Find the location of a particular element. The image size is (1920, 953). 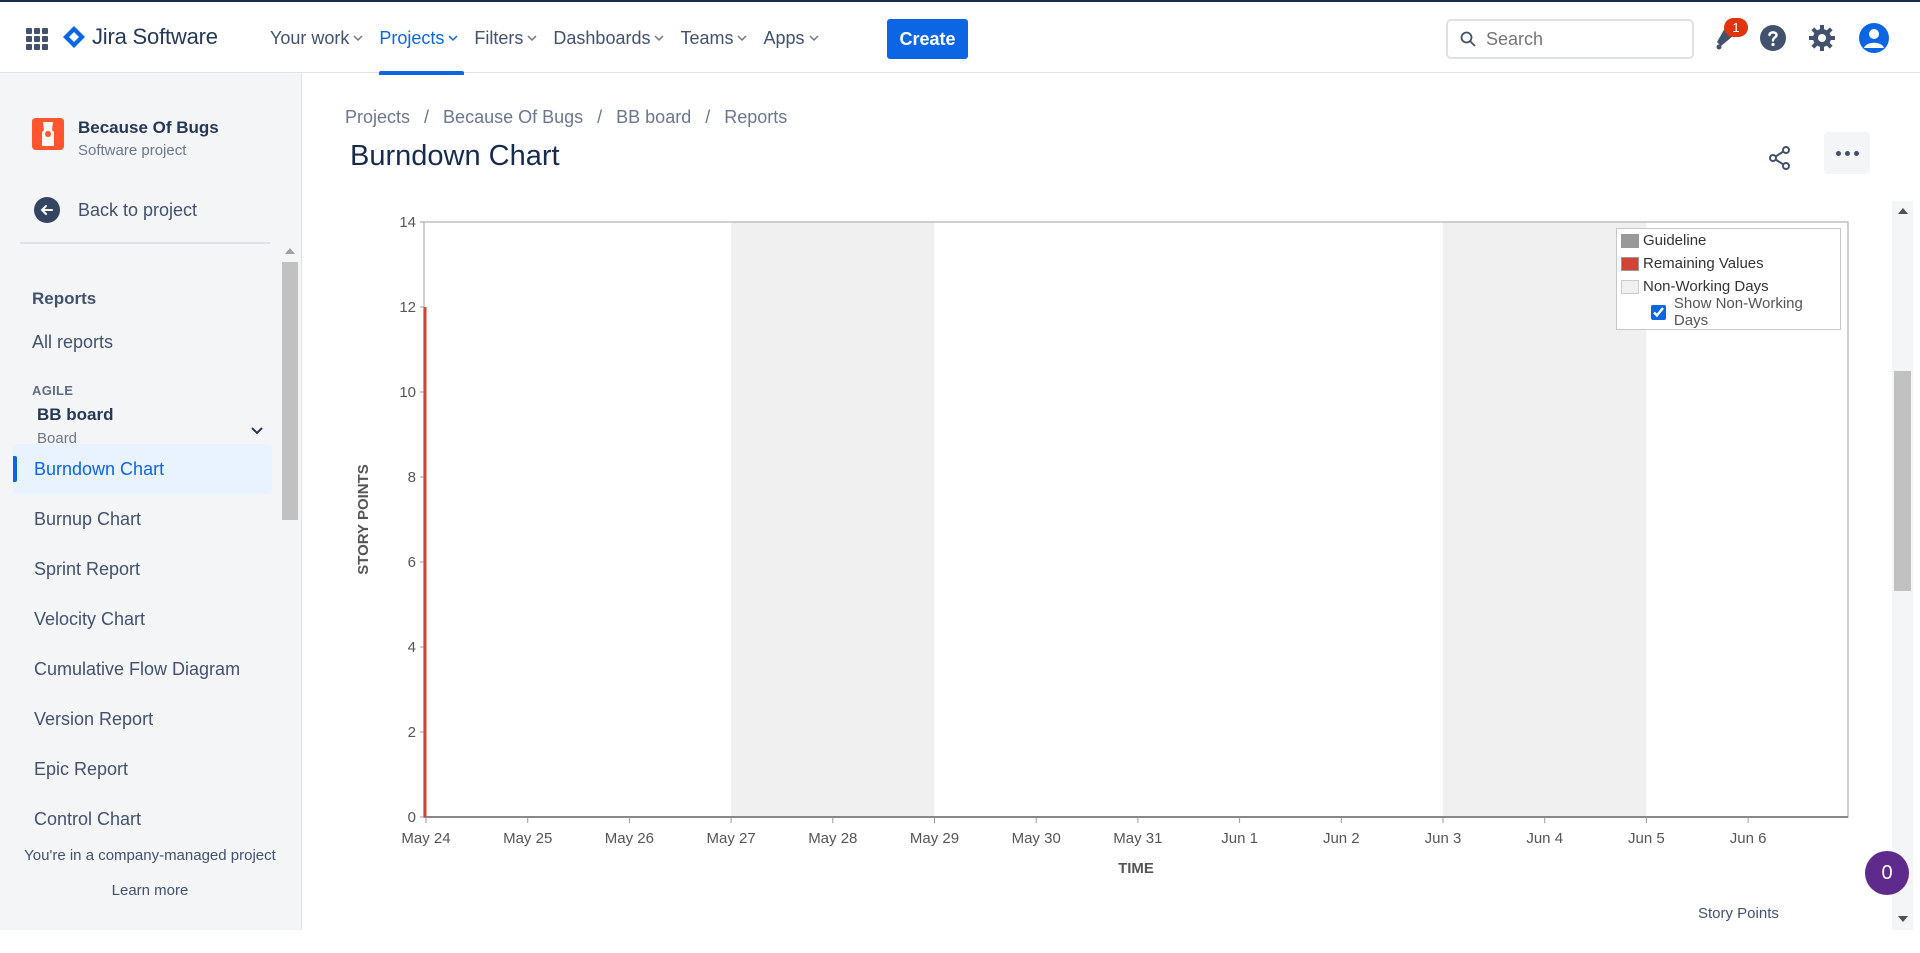

nav-teams: Teams is located at coordinates (713, 38).